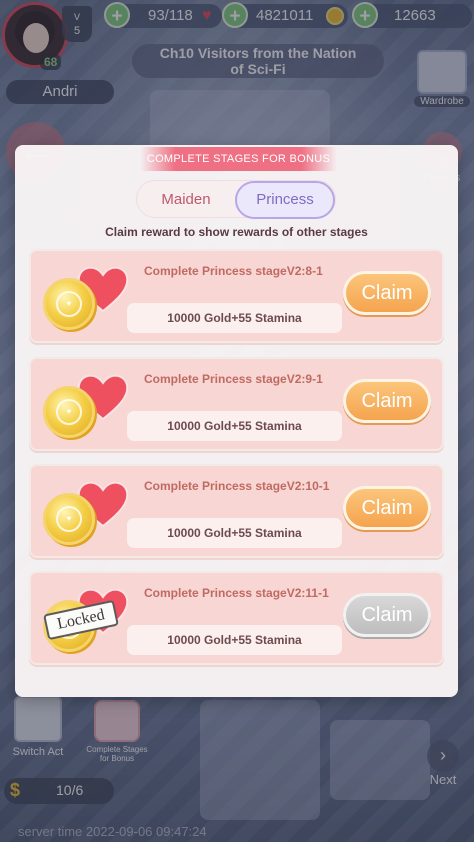 Image resolution: width=474 pixels, height=842 pixels. I want to click on reward-icon: ♥ Locked, so click(90, 622).